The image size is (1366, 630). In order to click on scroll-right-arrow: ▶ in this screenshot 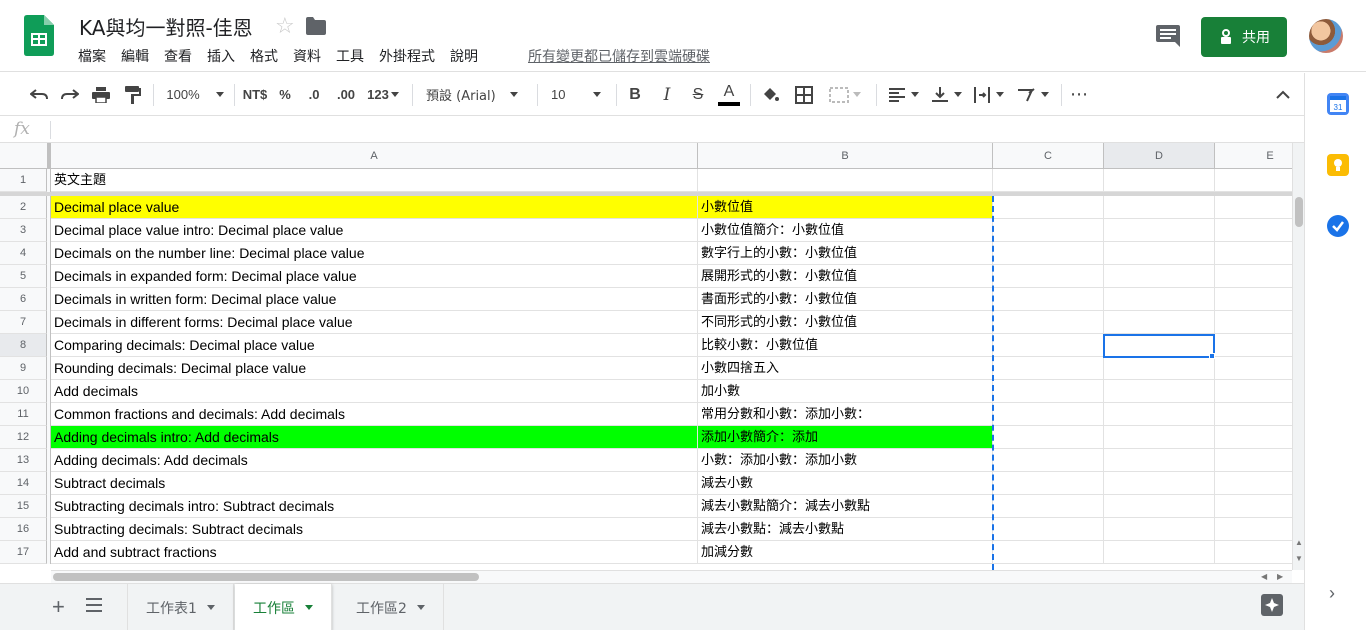, I will do `click(1280, 576)`.